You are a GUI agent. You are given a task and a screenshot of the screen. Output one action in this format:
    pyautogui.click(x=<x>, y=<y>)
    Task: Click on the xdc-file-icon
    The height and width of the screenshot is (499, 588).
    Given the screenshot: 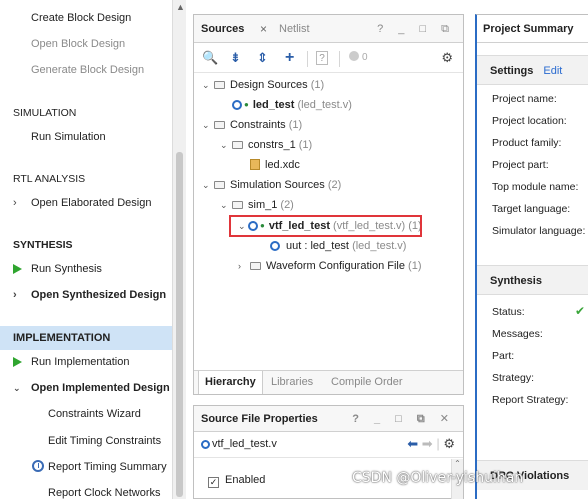 What is the action you would take?
    pyautogui.click(x=255, y=164)
    